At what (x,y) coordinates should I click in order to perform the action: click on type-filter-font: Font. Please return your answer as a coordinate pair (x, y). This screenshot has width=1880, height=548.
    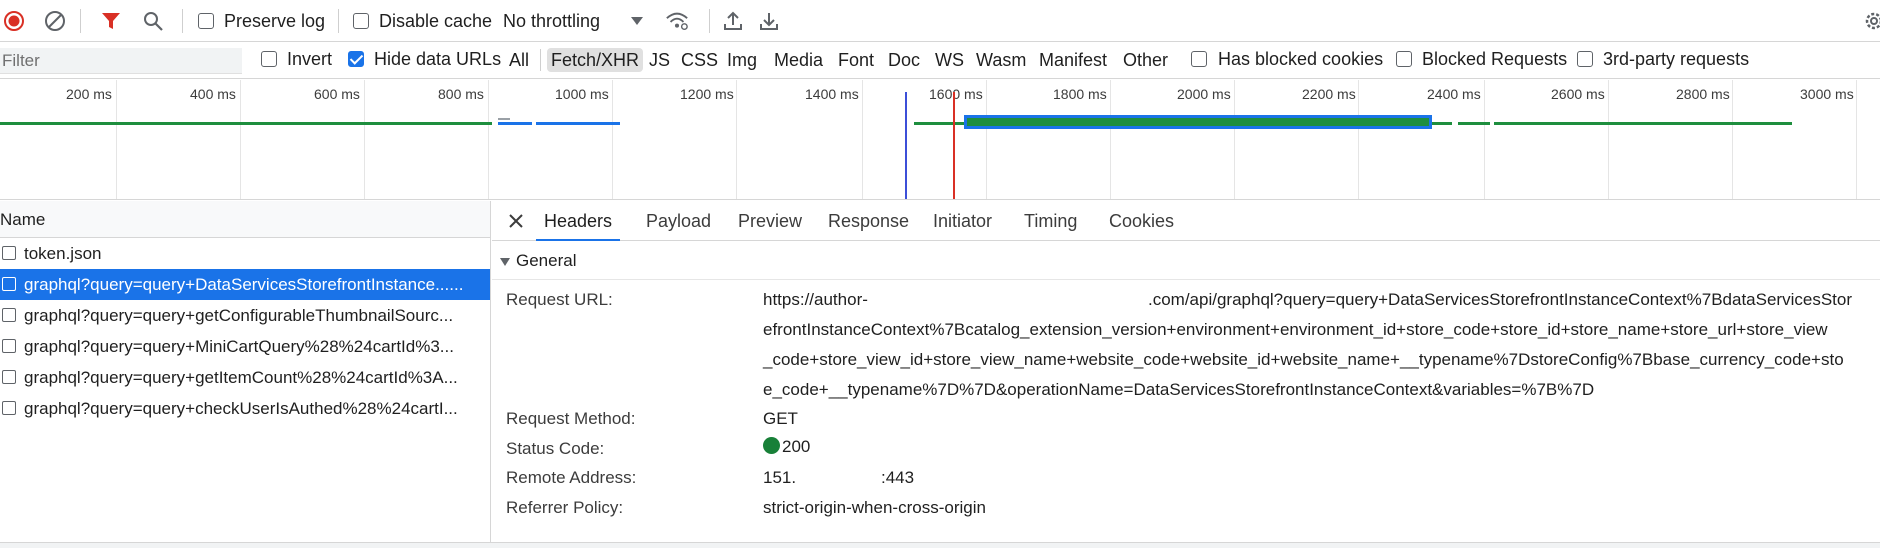
    Looking at the image, I should click on (856, 60).